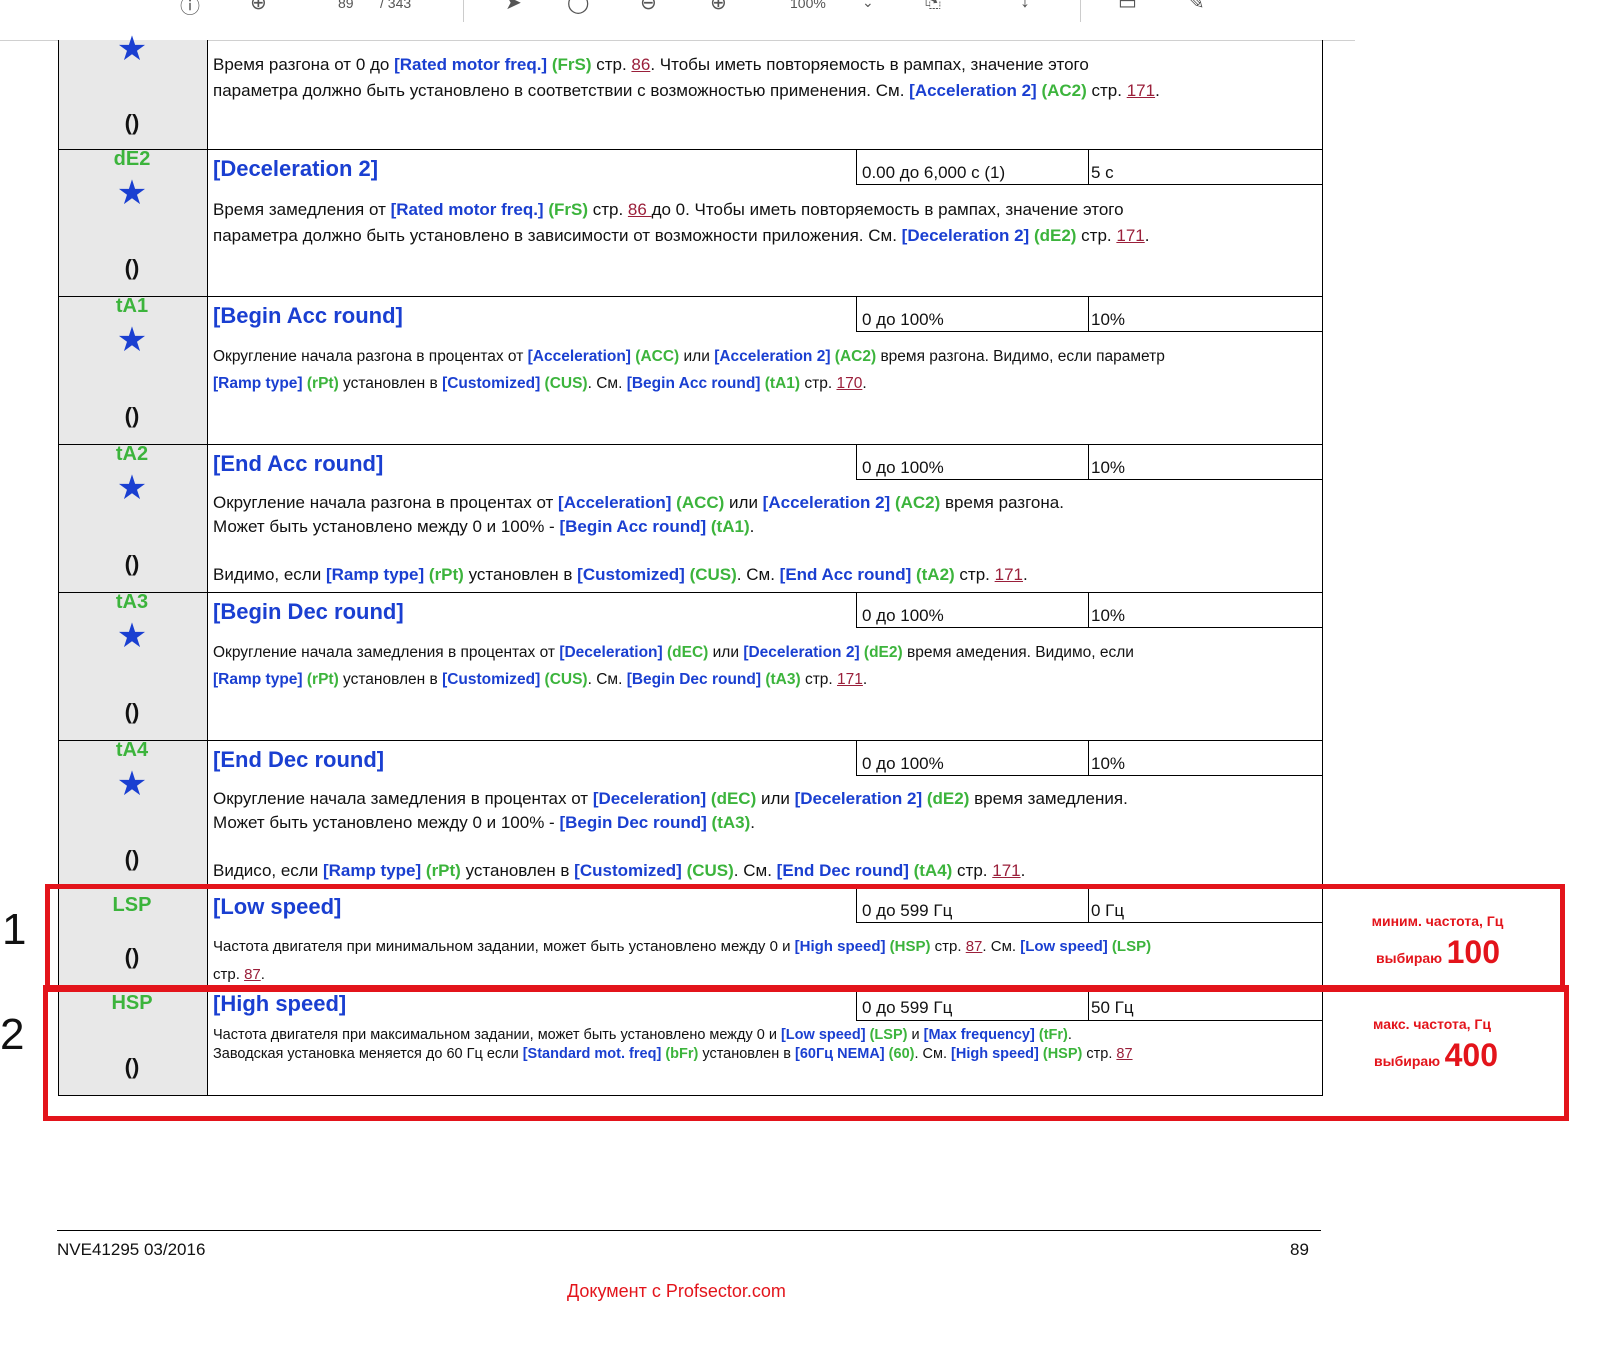 This screenshot has width=1603, height=1350. I want to click on annotation-choice-min: выбираю 100, so click(1438, 952).